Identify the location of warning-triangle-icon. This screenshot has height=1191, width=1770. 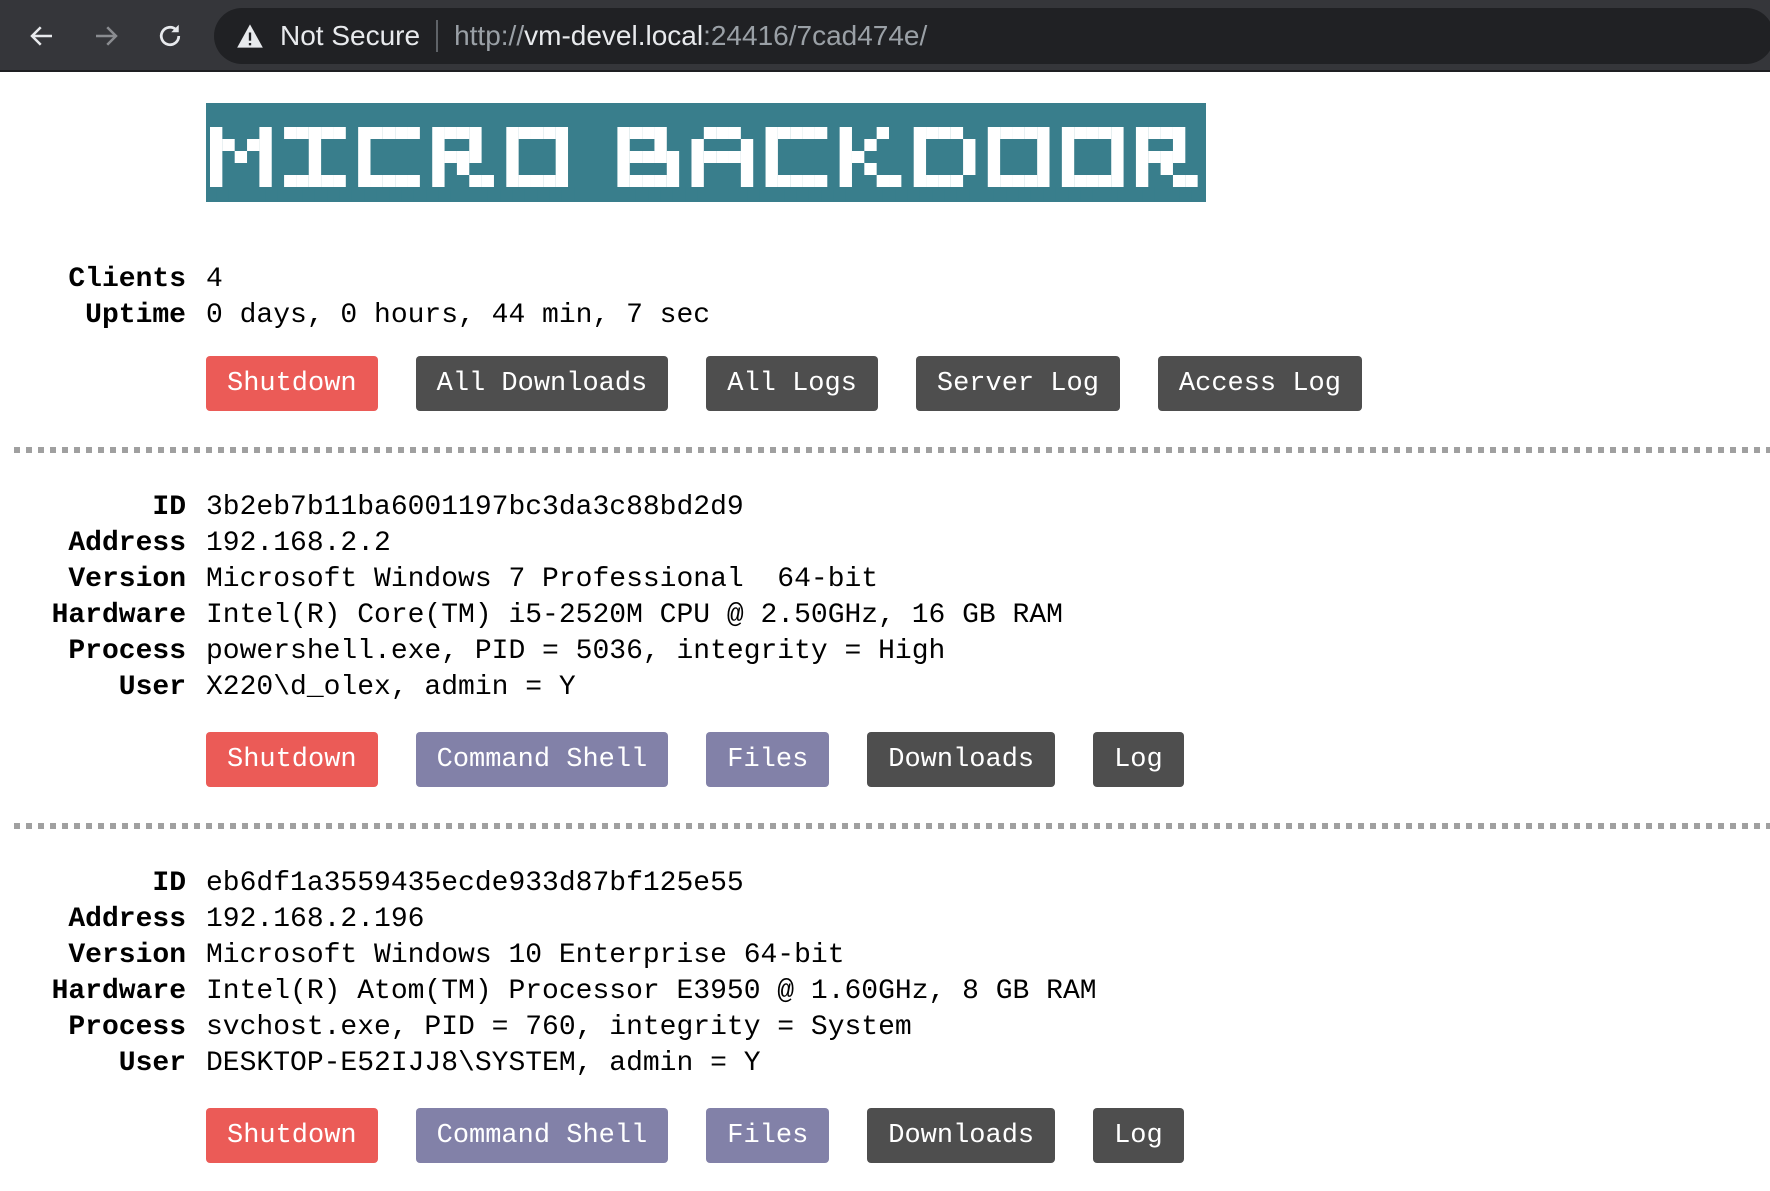
(250, 36).